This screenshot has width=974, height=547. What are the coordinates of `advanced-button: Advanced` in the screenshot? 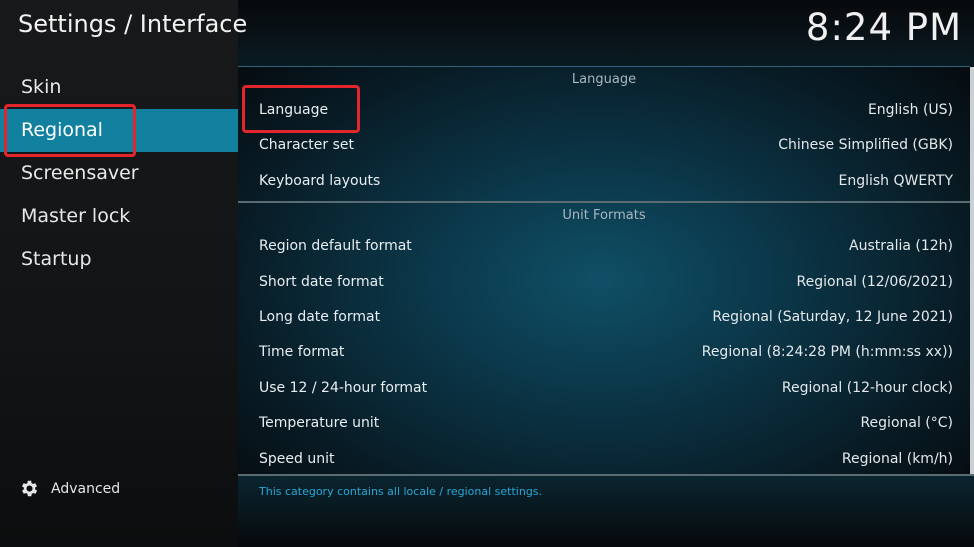 It's located at (69, 488).